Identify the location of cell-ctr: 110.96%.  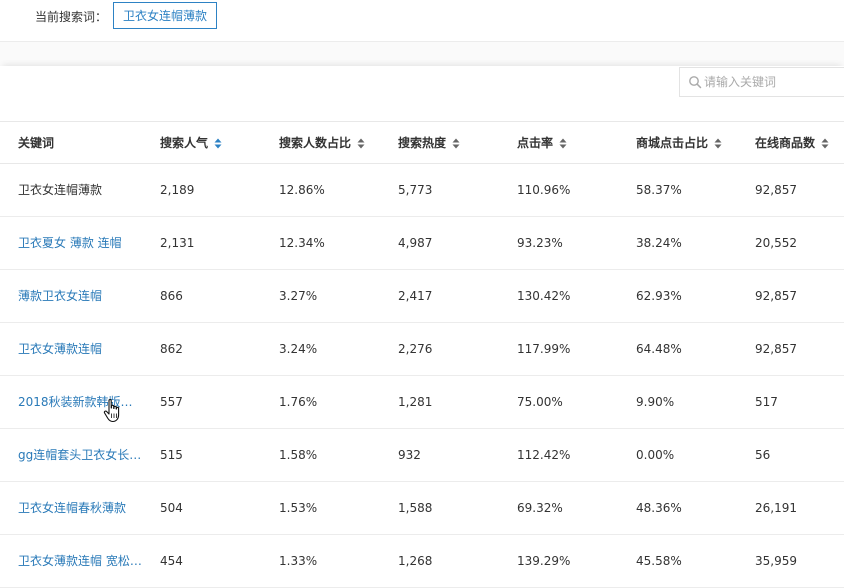
(544, 190).